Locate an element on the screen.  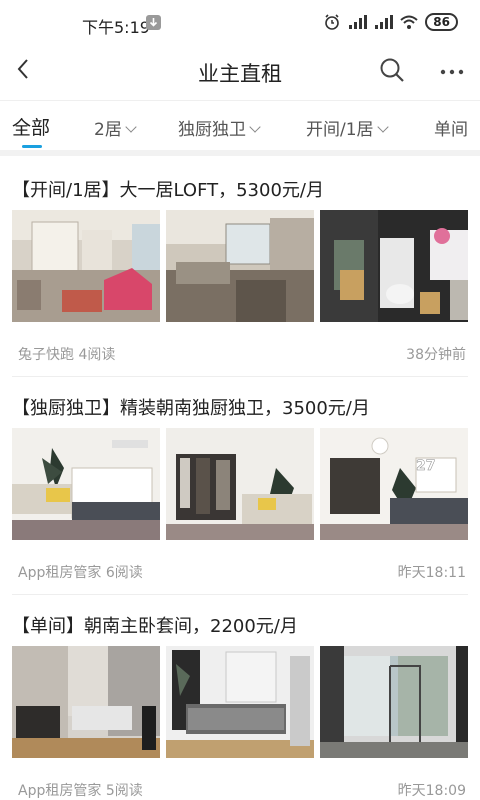
tab-label: 全部 is located at coordinates (31, 128).